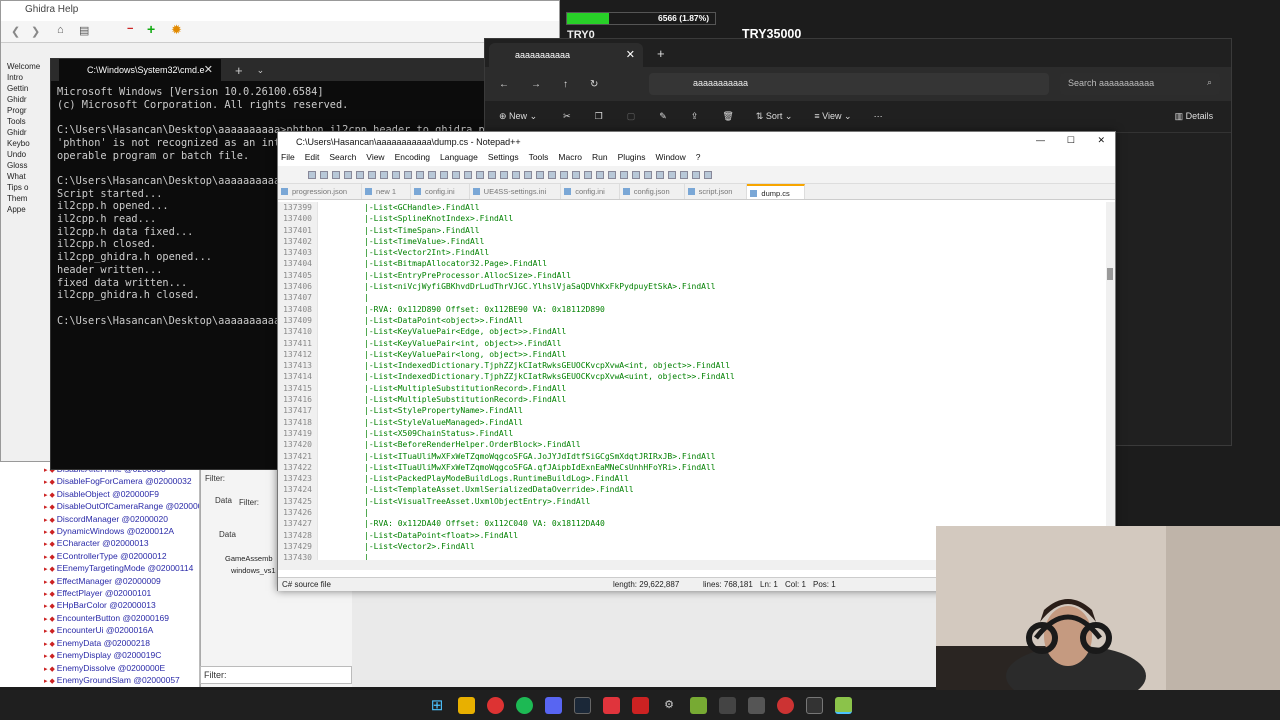 Image resolution: width=1280 pixels, height=720 pixels. What do you see at coordinates (814, 705) in the screenshot?
I see `terminal-icon` at bounding box center [814, 705].